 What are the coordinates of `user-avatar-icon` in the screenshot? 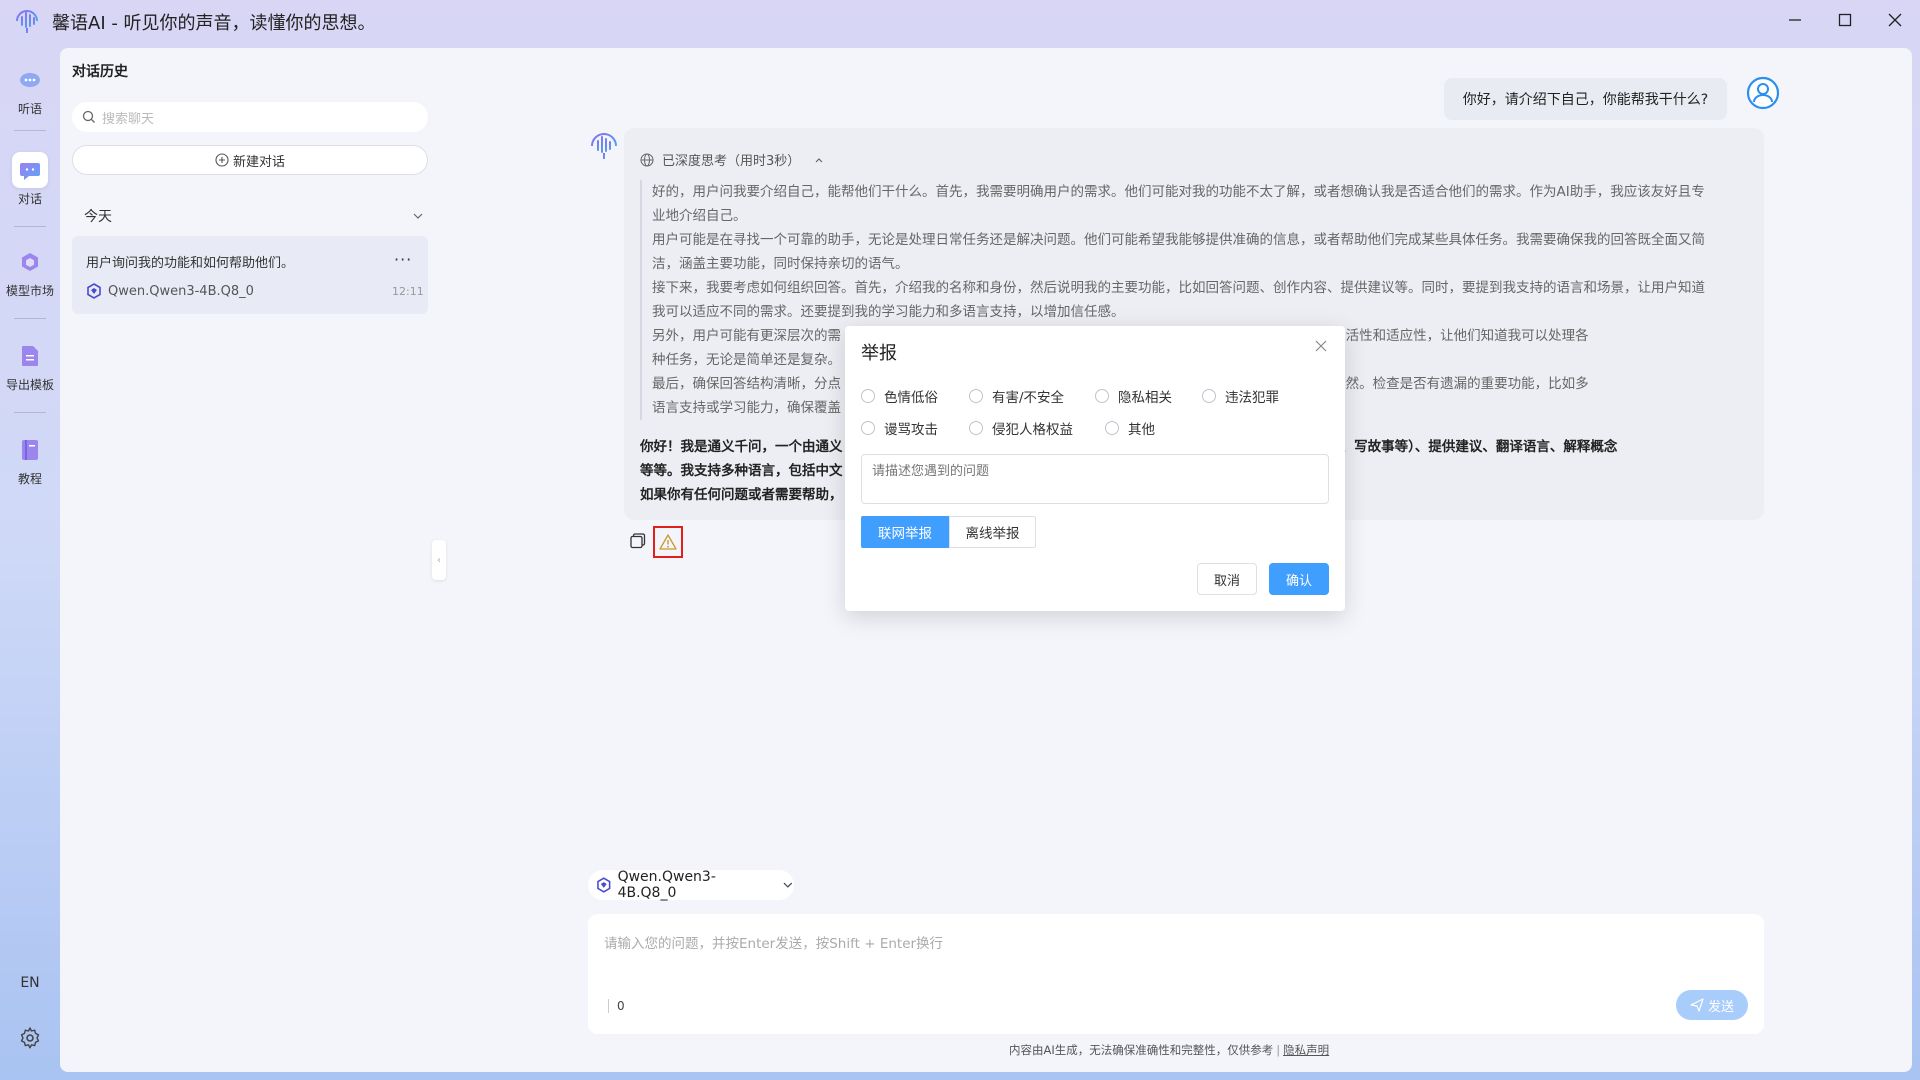 It's located at (1763, 93).